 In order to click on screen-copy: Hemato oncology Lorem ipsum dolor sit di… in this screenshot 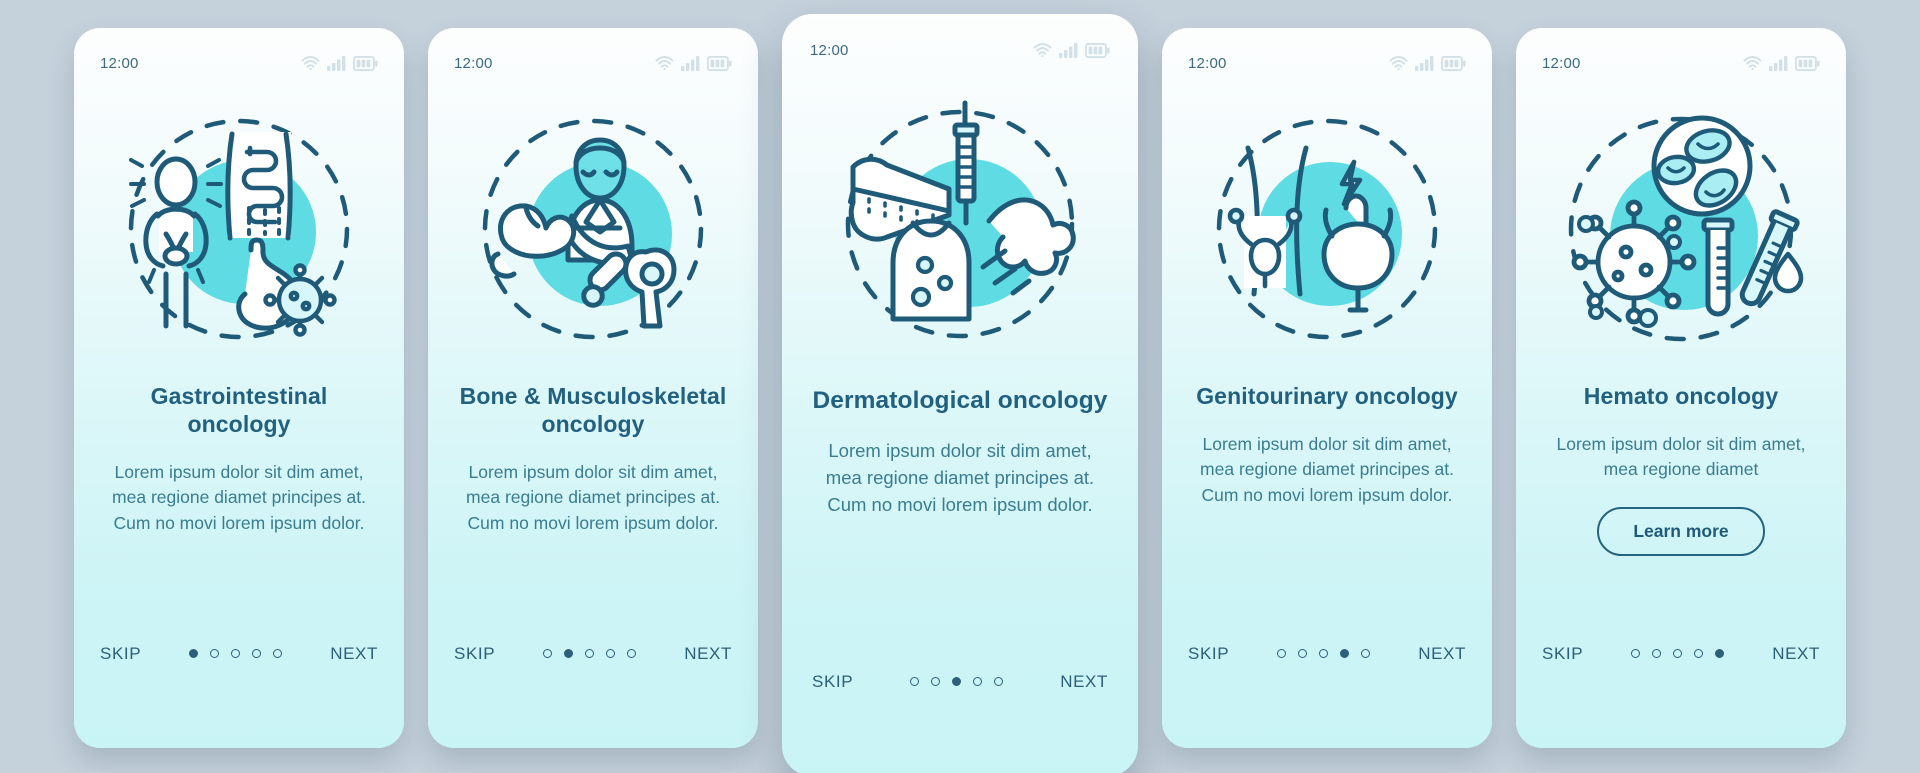, I will do `click(1681, 501)`.